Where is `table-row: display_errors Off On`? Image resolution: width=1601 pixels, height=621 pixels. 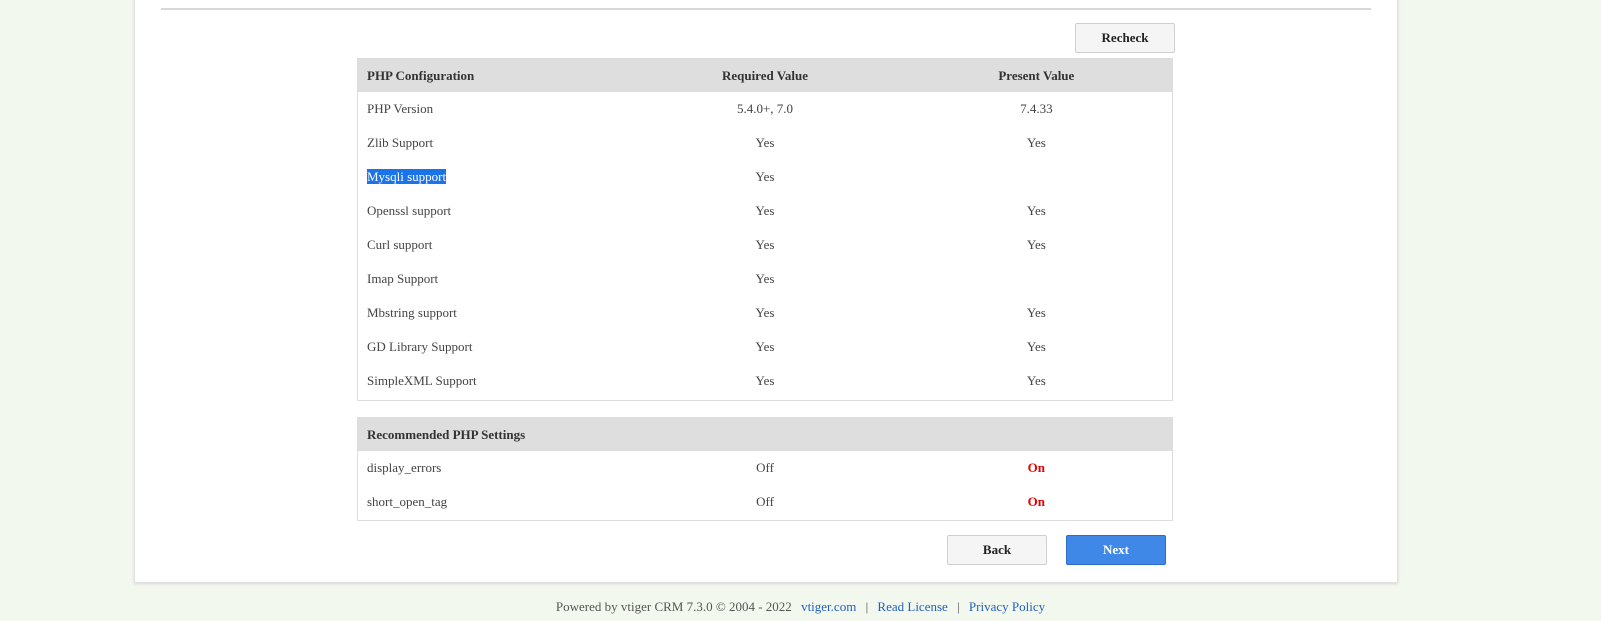 table-row: display_errors Off On is located at coordinates (765, 468).